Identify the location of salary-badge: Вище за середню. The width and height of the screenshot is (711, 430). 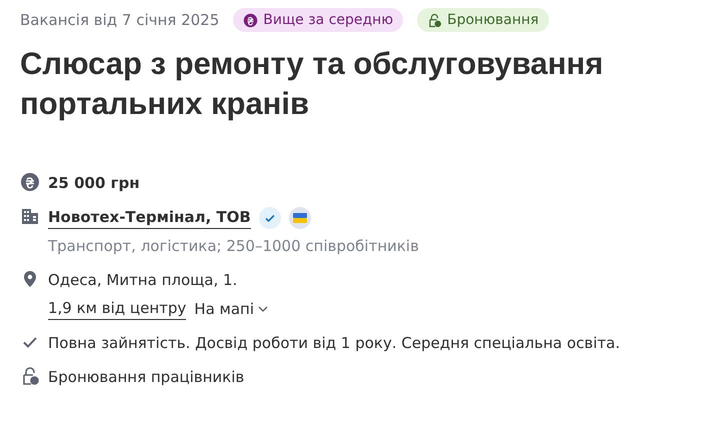
(318, 20).